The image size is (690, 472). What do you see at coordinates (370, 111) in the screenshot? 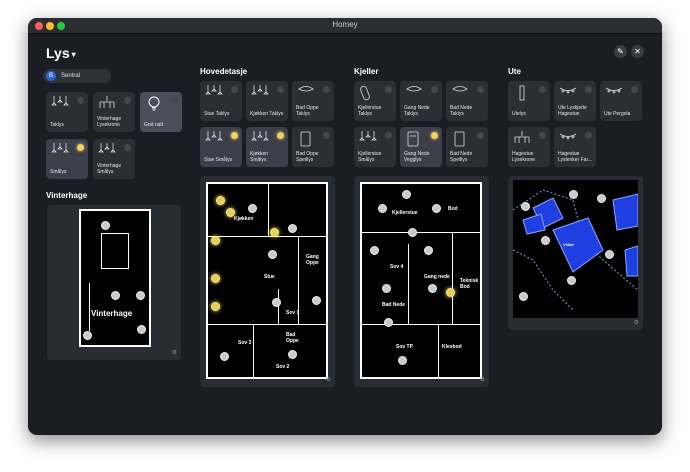
I see `tile-label: Kjellerstue Taklys` at bounding box center [370, 111].